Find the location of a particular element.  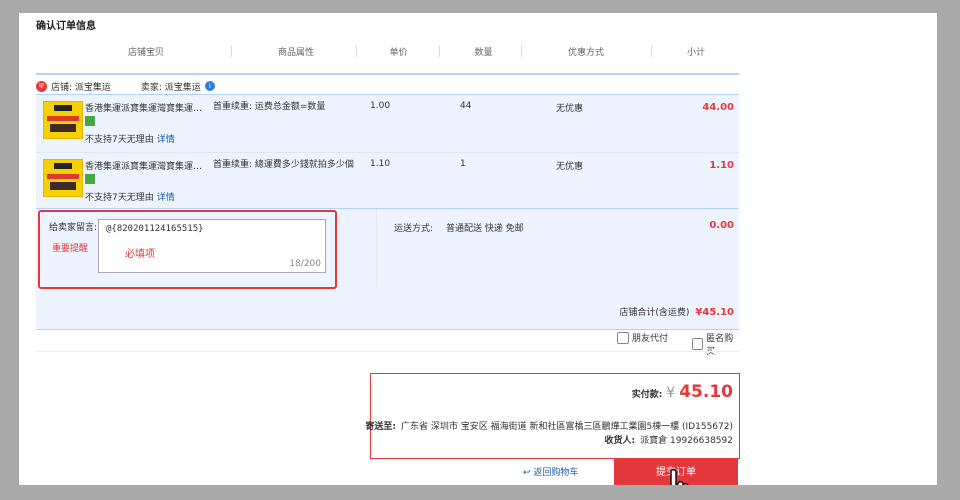

seller-name: 卖家: 派宝集运 is located at coordinates (171, 86).